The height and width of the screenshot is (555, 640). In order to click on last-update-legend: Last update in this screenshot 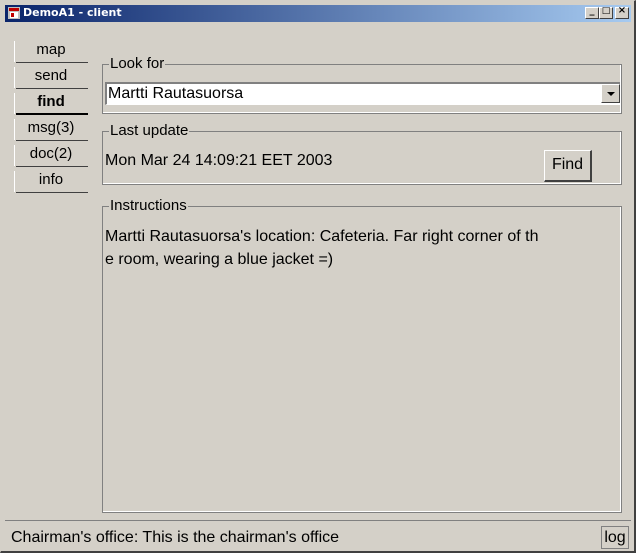, I will do `click(149, 130)`.